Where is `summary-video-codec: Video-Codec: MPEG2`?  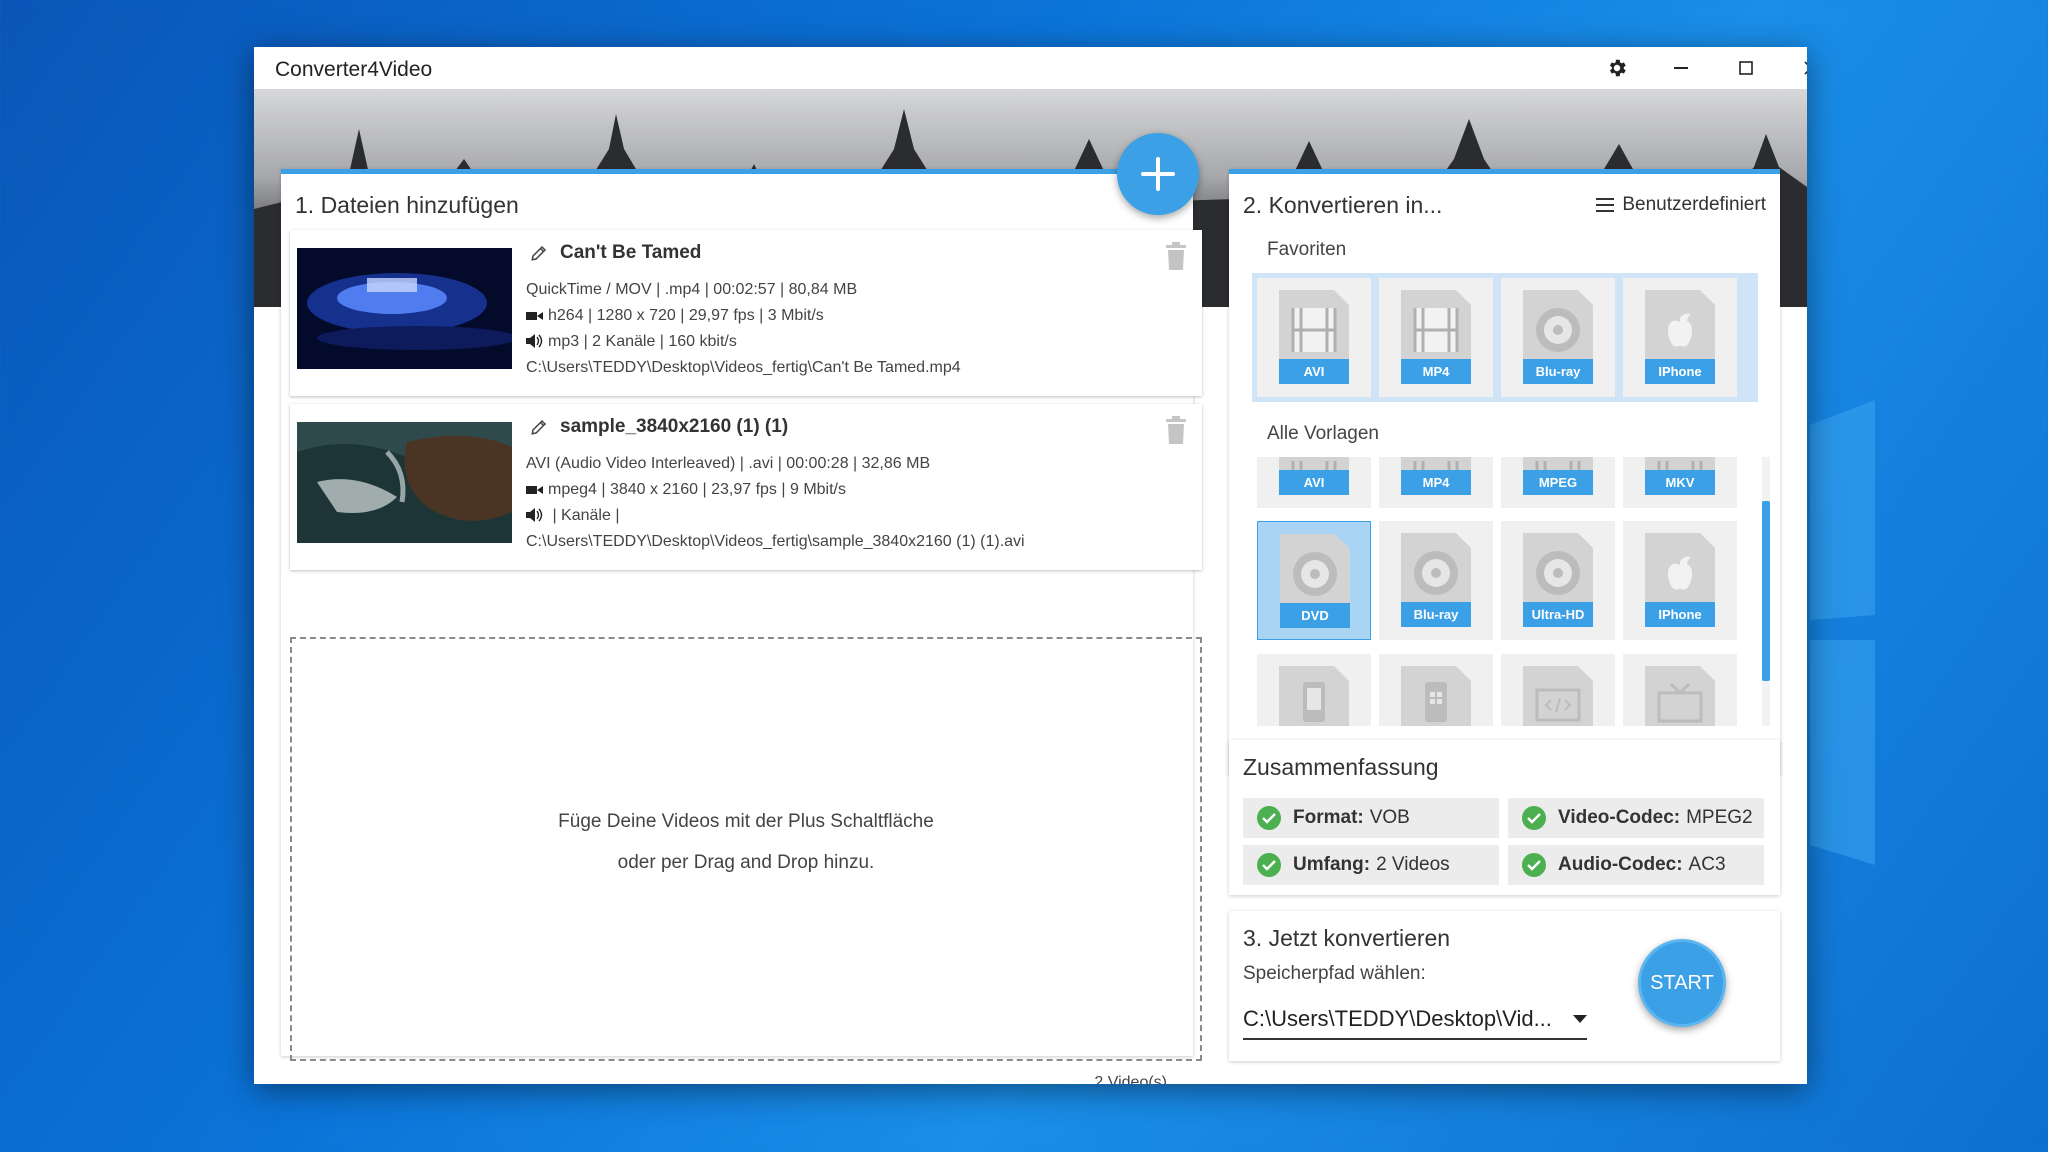 summary-video-codec: Video-Codec: MPEG2 is located at coordinates (1636, 818).